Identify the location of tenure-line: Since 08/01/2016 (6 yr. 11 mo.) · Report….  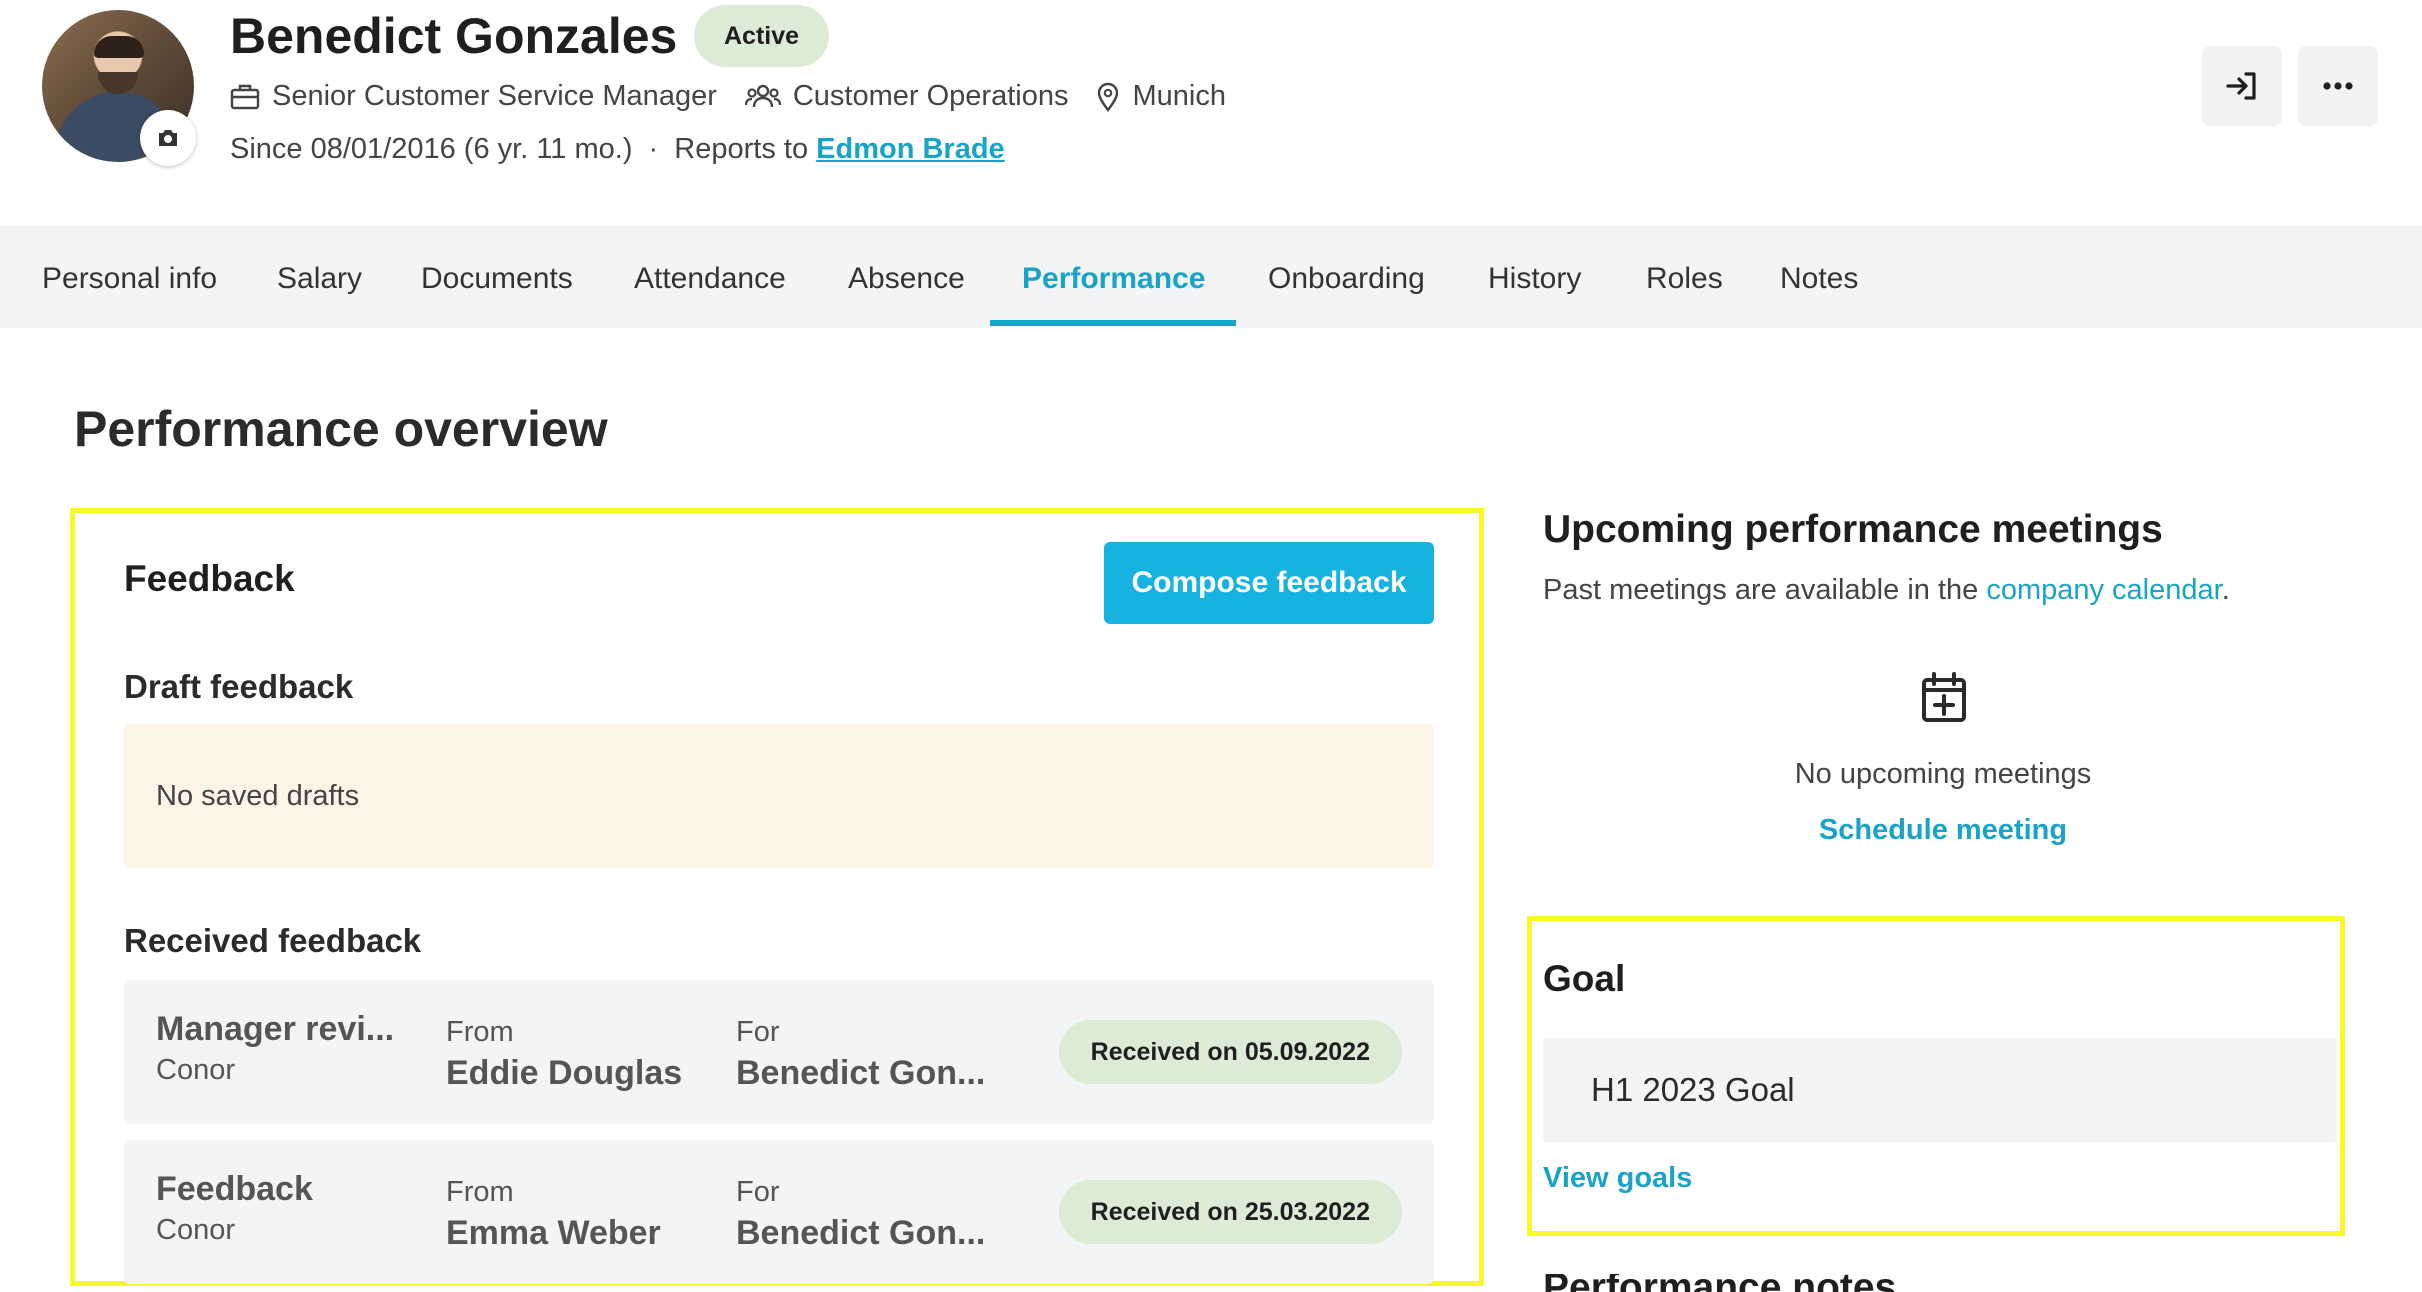
(617, 149).